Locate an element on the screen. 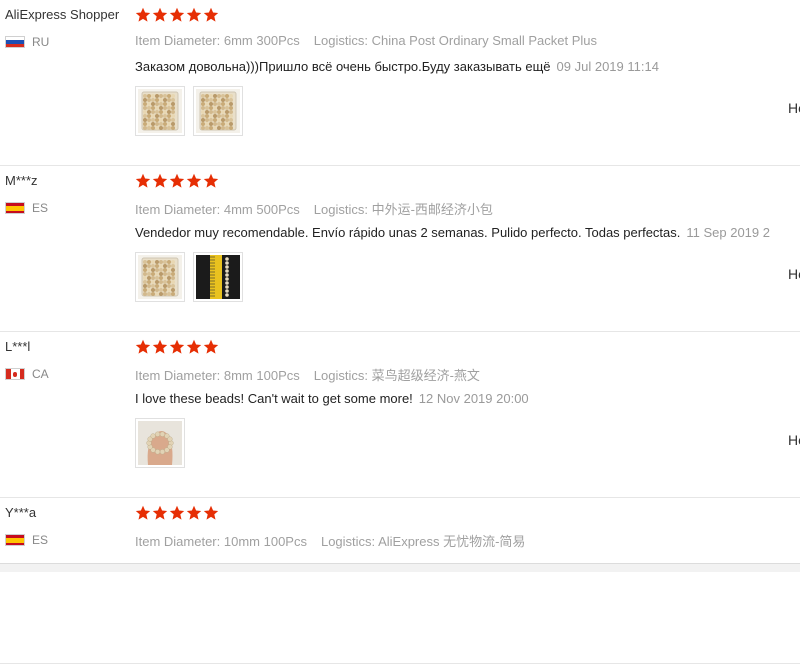 The image size is (800, 664). spec-value: 4mm 500Pcs is located at coordinates (261, 209).